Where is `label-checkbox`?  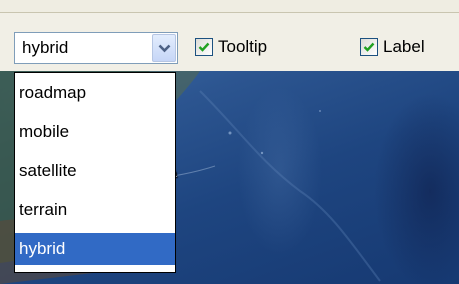
label-checkbox is located at coordinates (369, 47).